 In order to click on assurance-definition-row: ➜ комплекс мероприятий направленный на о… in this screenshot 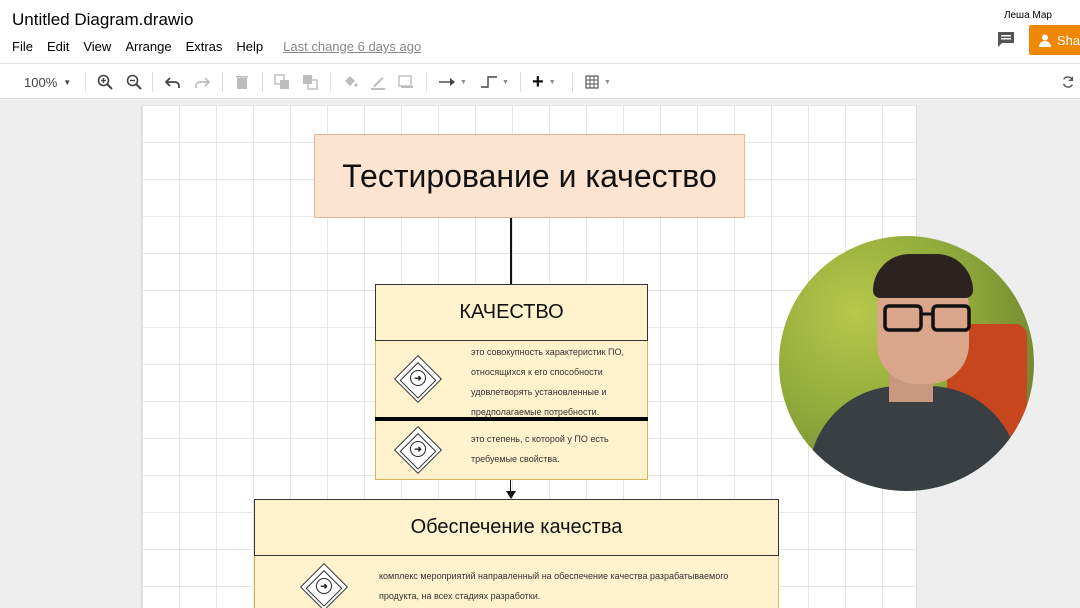, I will do `click(516, 582)`.